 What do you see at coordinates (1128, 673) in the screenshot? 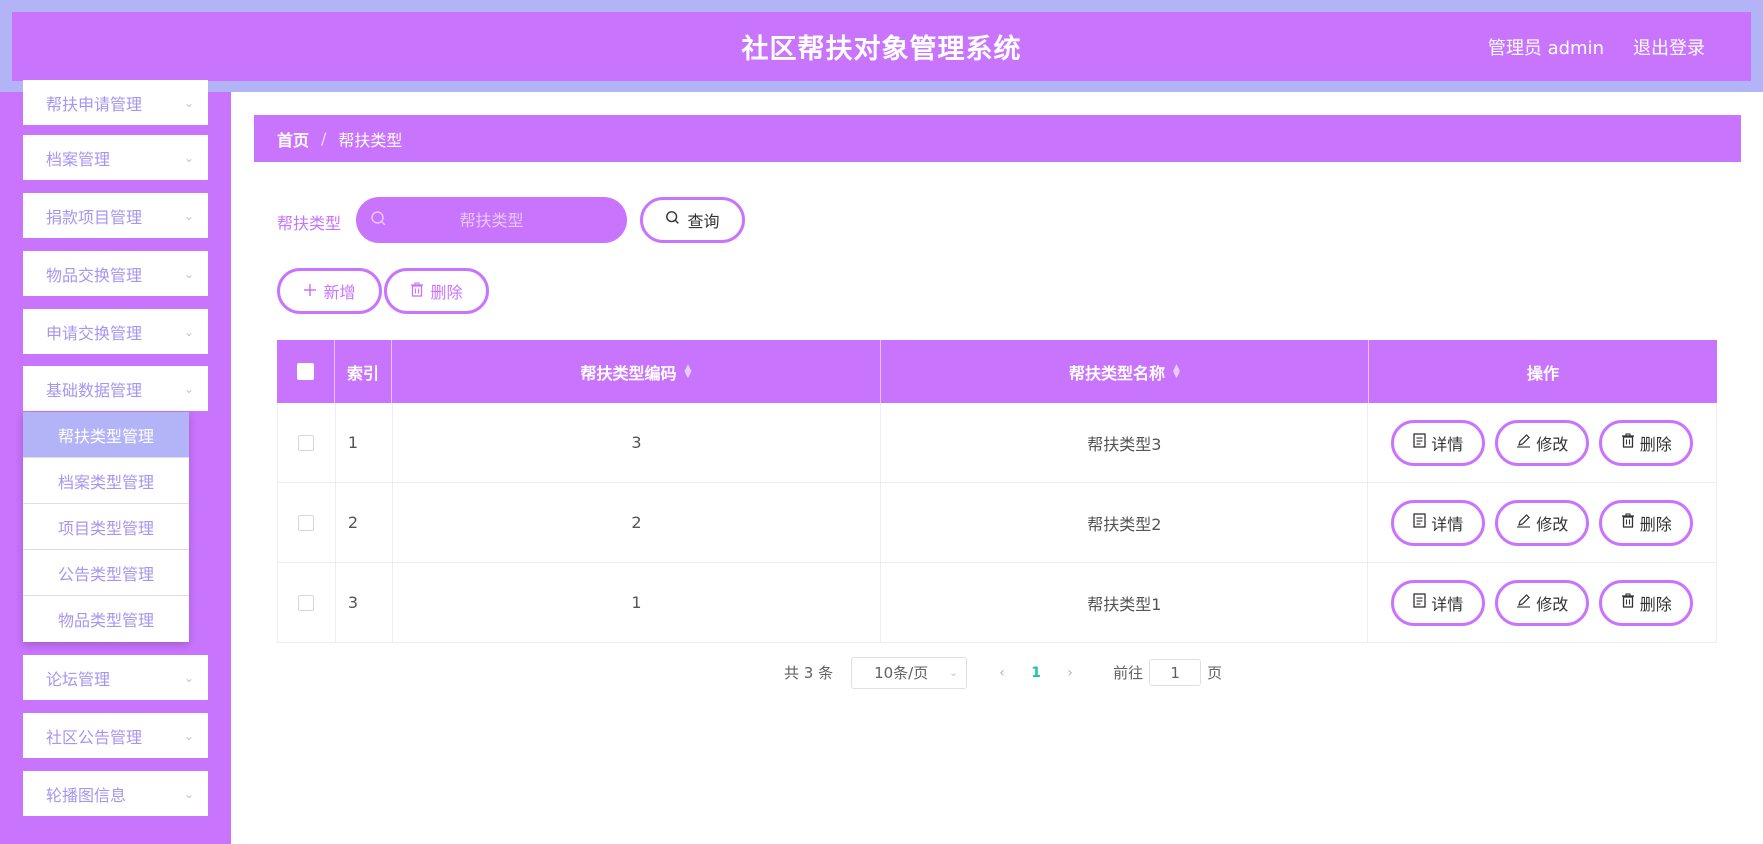
I see `goto-label: 前往` at bounding box center [1128, 673].